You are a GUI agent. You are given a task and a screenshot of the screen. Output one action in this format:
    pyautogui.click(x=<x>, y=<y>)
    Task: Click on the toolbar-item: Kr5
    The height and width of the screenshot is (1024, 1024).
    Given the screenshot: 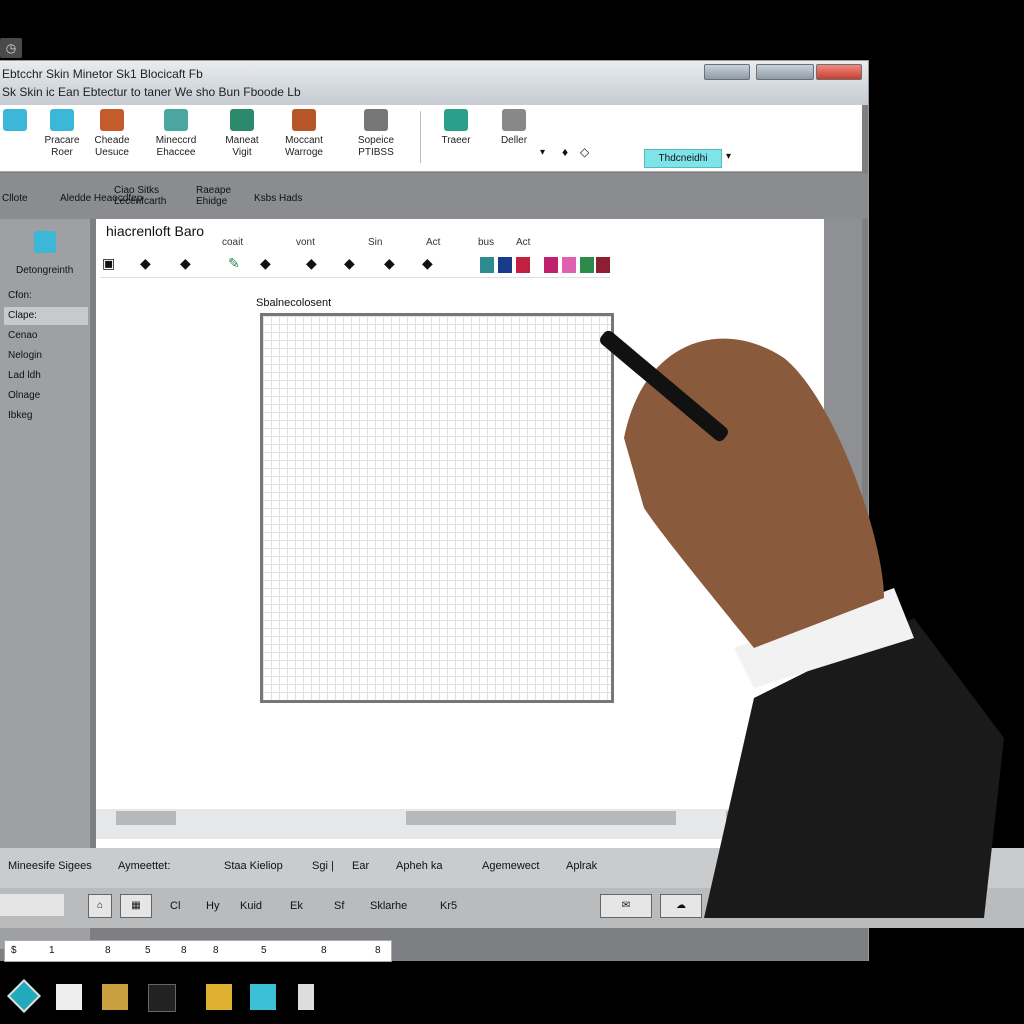 What is the action you would take?
    pyautogui.click(x=448, y=906)
    